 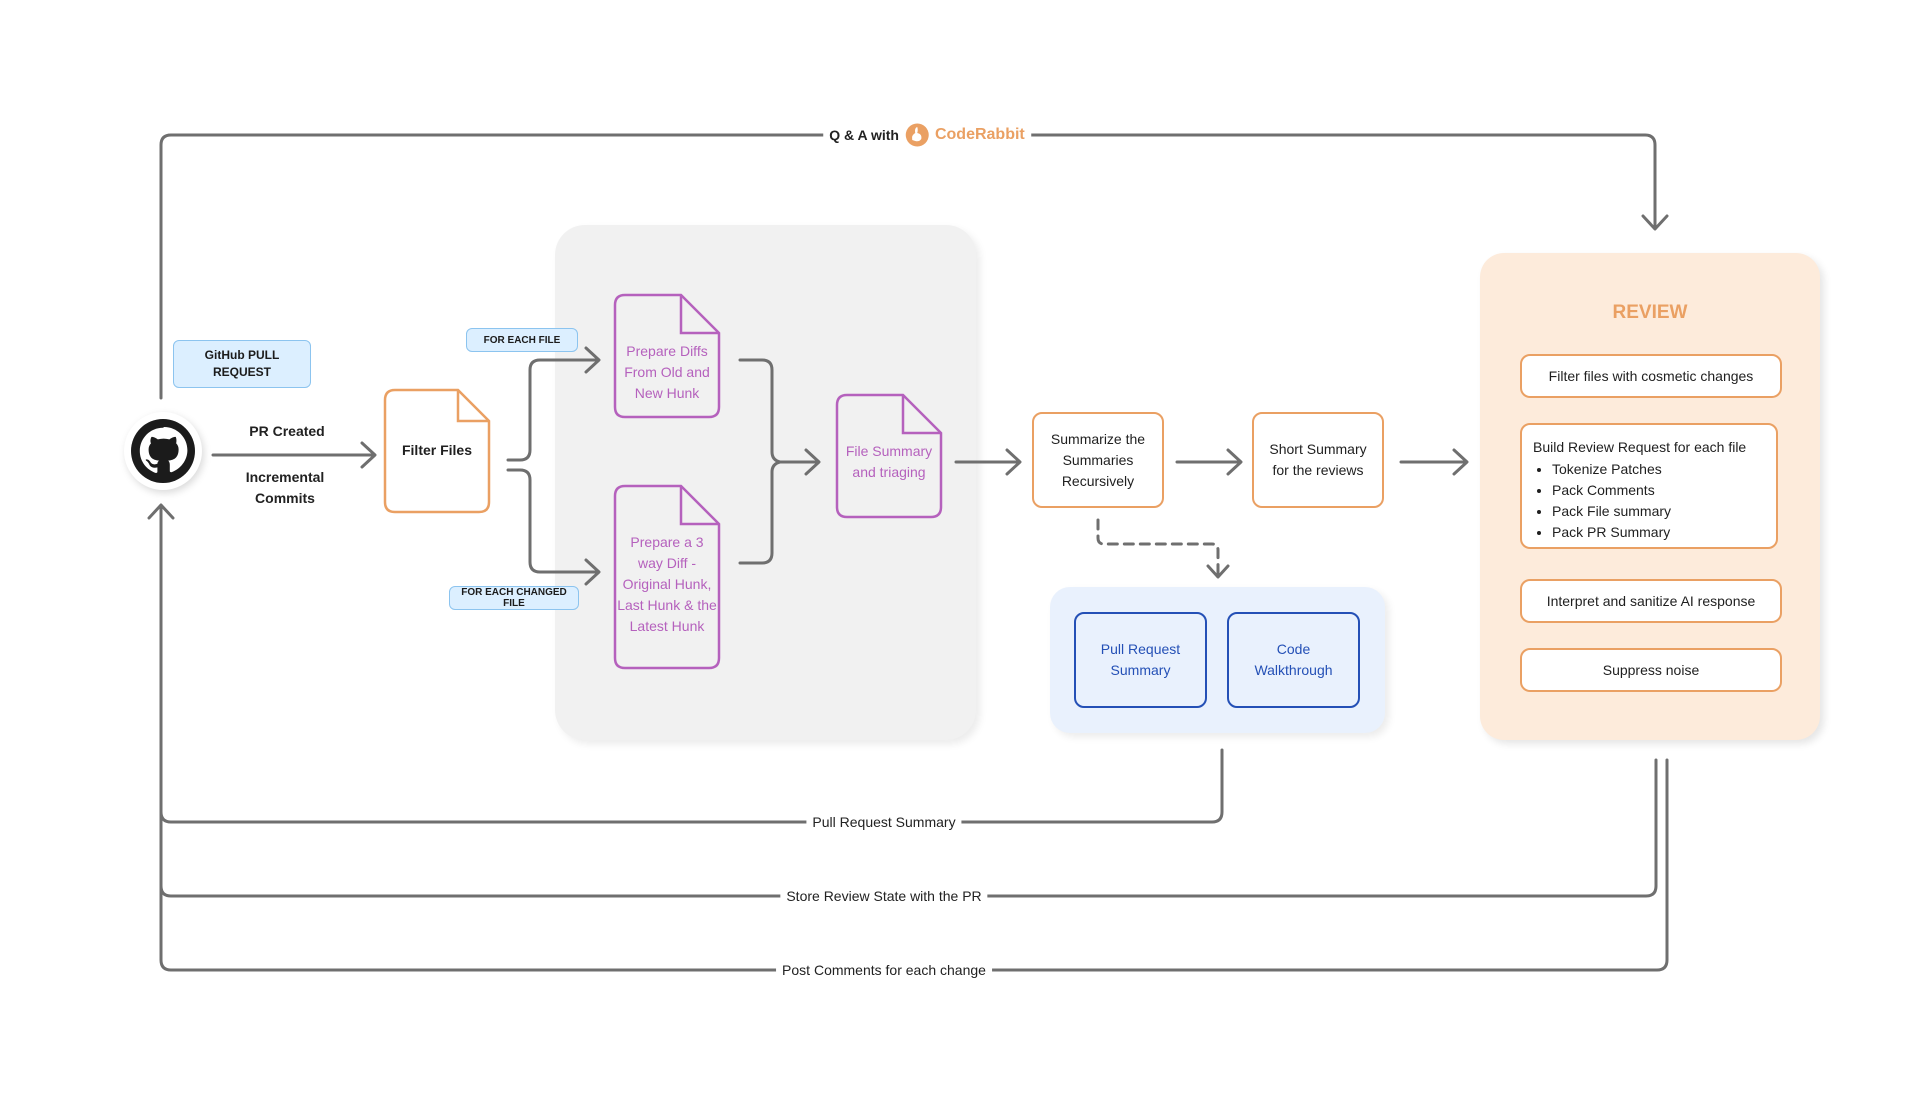 I want to click on pull-request-summary-output: Pull Request Summary, so click(x=1140, y=660).